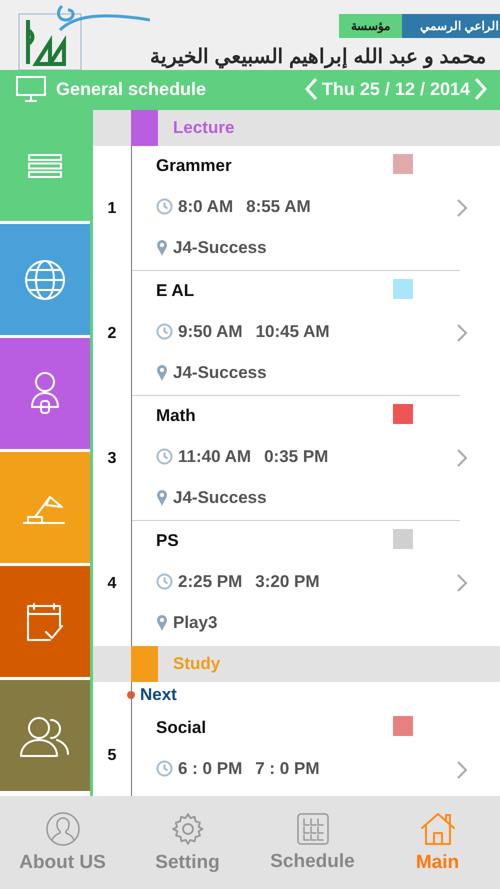 This screenshot has width=500, height=889. I want to click on lesson-row: Social 6 : 0 PM 7 : 0 PM, so click(316, 752).